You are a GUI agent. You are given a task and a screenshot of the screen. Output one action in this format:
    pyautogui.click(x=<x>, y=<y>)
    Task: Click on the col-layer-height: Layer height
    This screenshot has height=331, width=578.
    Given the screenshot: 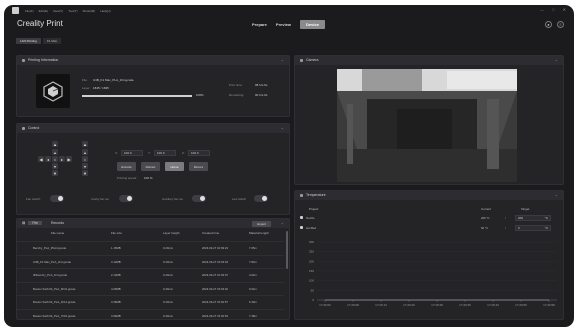 What is the action you would take?
    pyautogui.click(x=171, y=233)
    